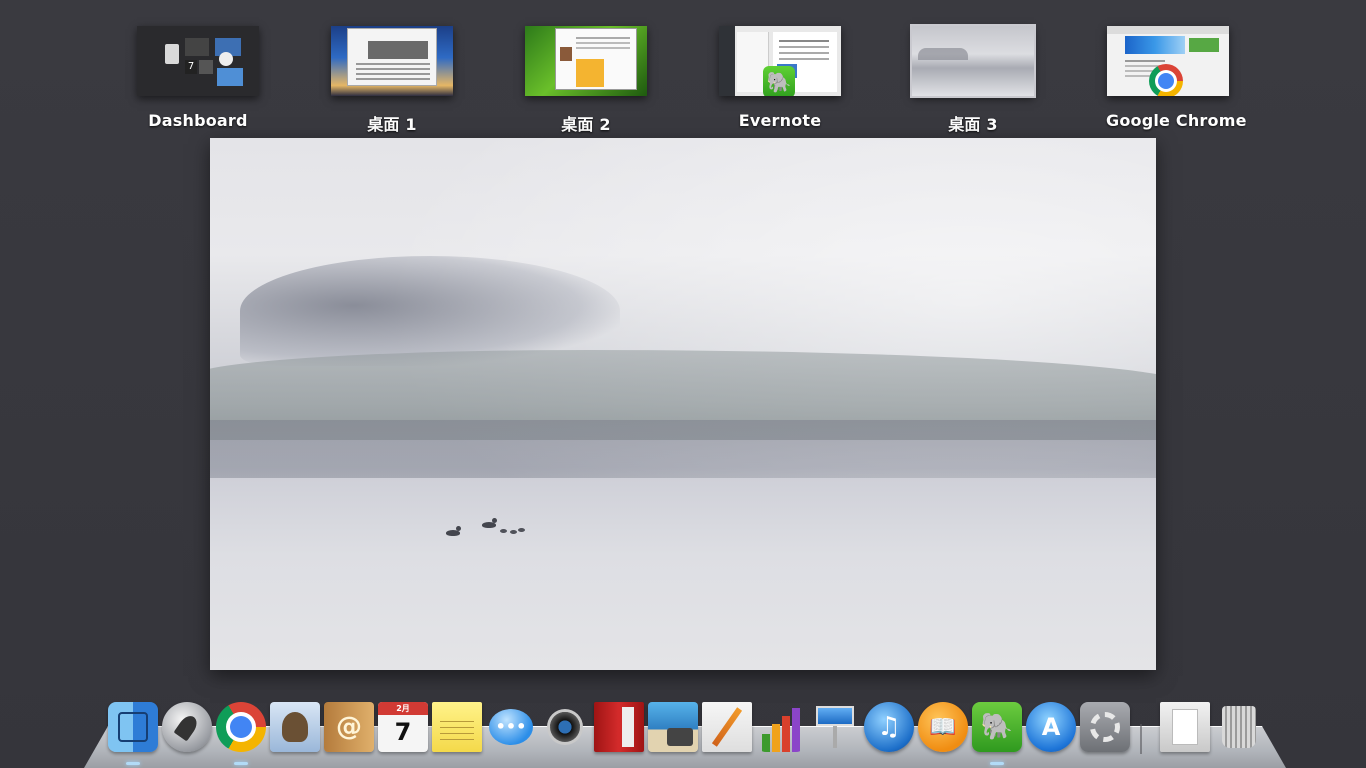 The width and height of the screenshot is (1366, 768). Describe the element at coordinates (1204, 45) in the screenshot. I see `page-image` at that location.